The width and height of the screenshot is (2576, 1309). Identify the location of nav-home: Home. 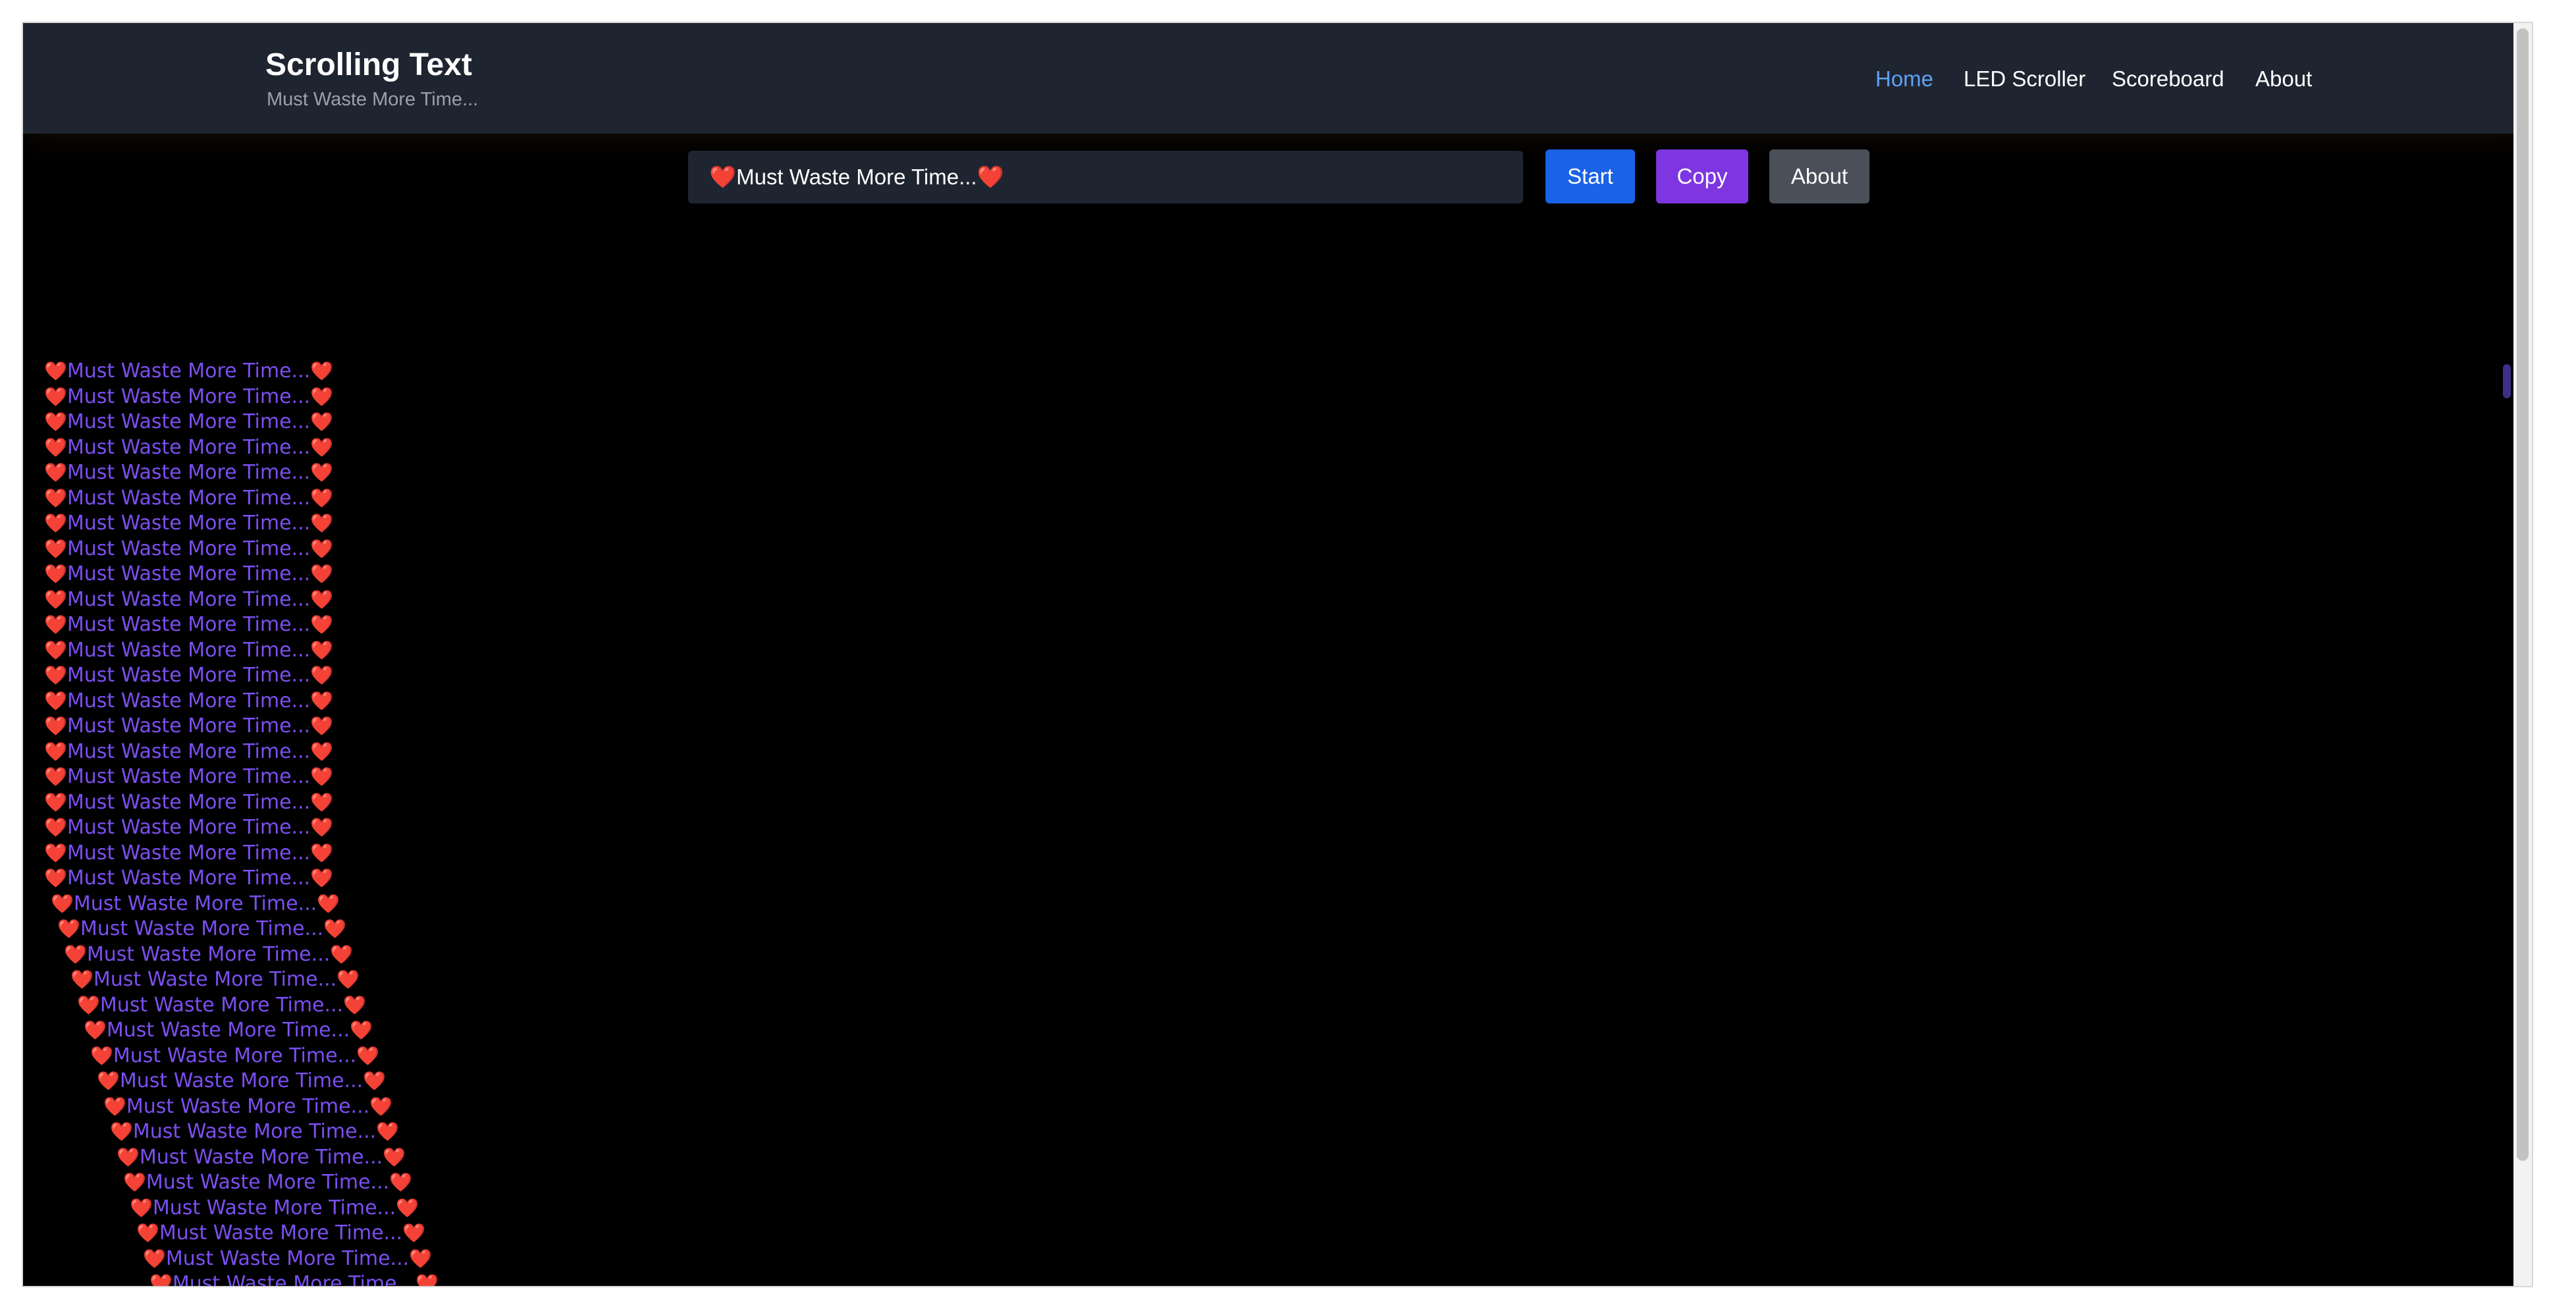
(1904, 79).